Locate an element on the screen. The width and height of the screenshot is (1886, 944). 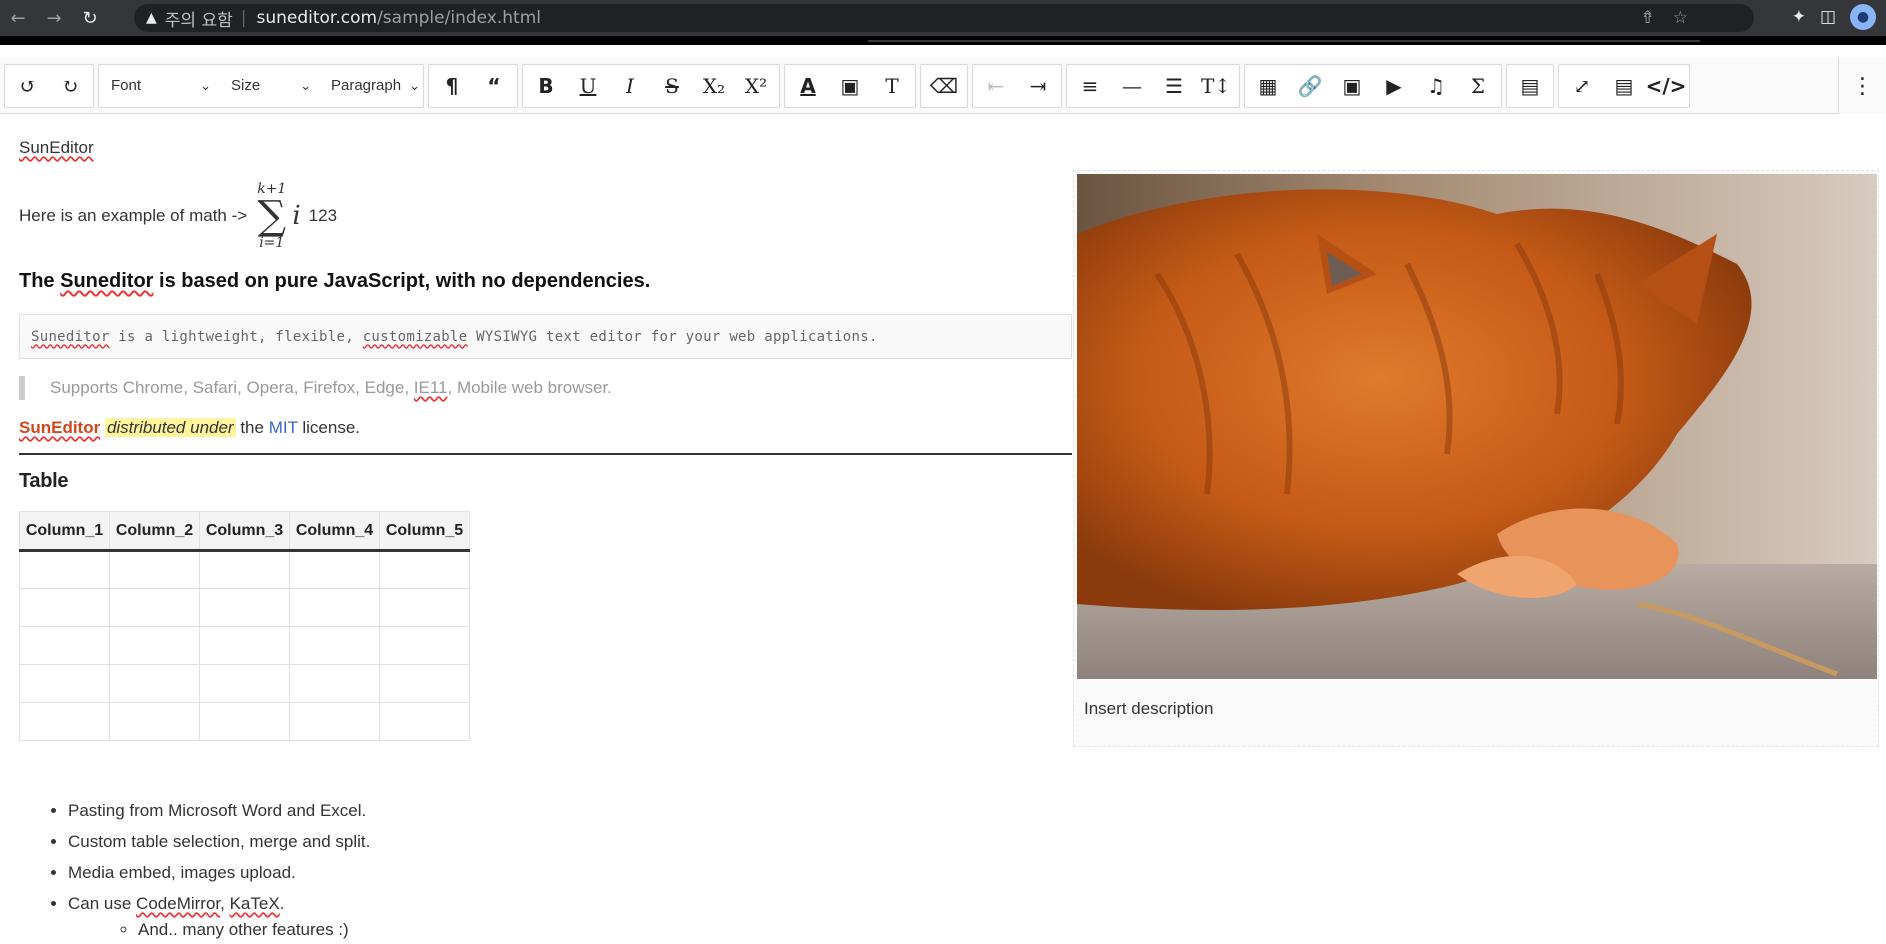
italic-icon: I is located at coordinates (630, 86).